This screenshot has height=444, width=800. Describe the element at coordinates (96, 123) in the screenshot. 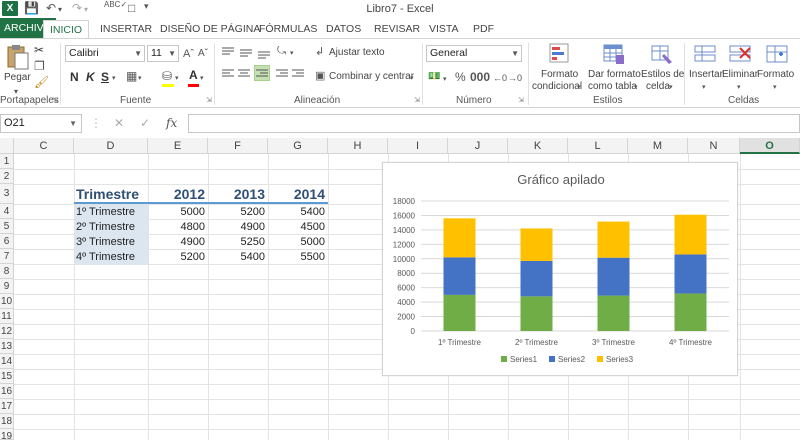

I see `more-options-icon: ⋮` at that location.